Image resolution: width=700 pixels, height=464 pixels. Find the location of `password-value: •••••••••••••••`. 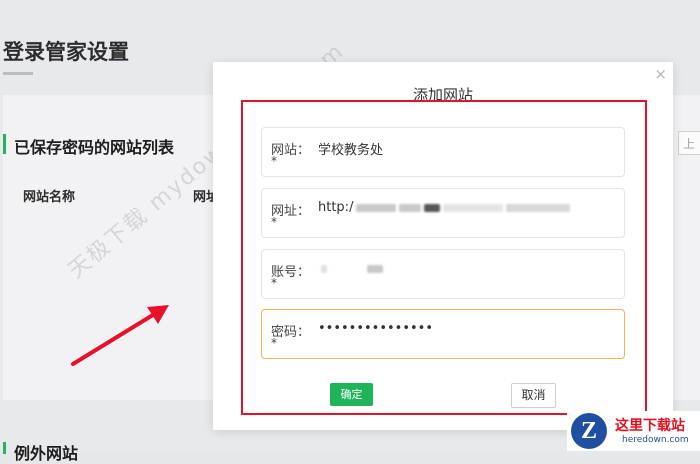

password-value: ••••••••••••••• is located at coordinates (376, 328).